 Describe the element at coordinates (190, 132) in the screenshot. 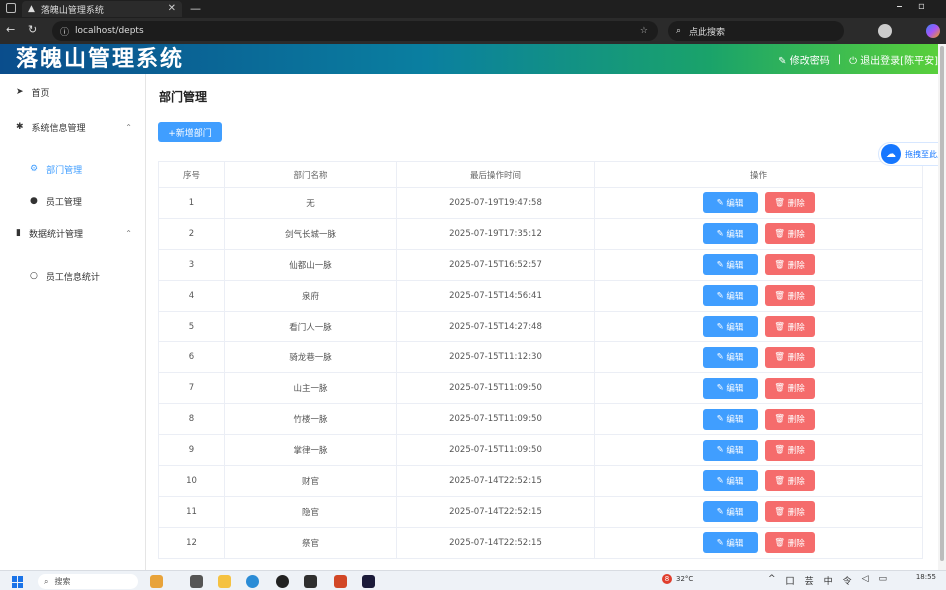

I see `add-department-button: +新增部门` at that location.